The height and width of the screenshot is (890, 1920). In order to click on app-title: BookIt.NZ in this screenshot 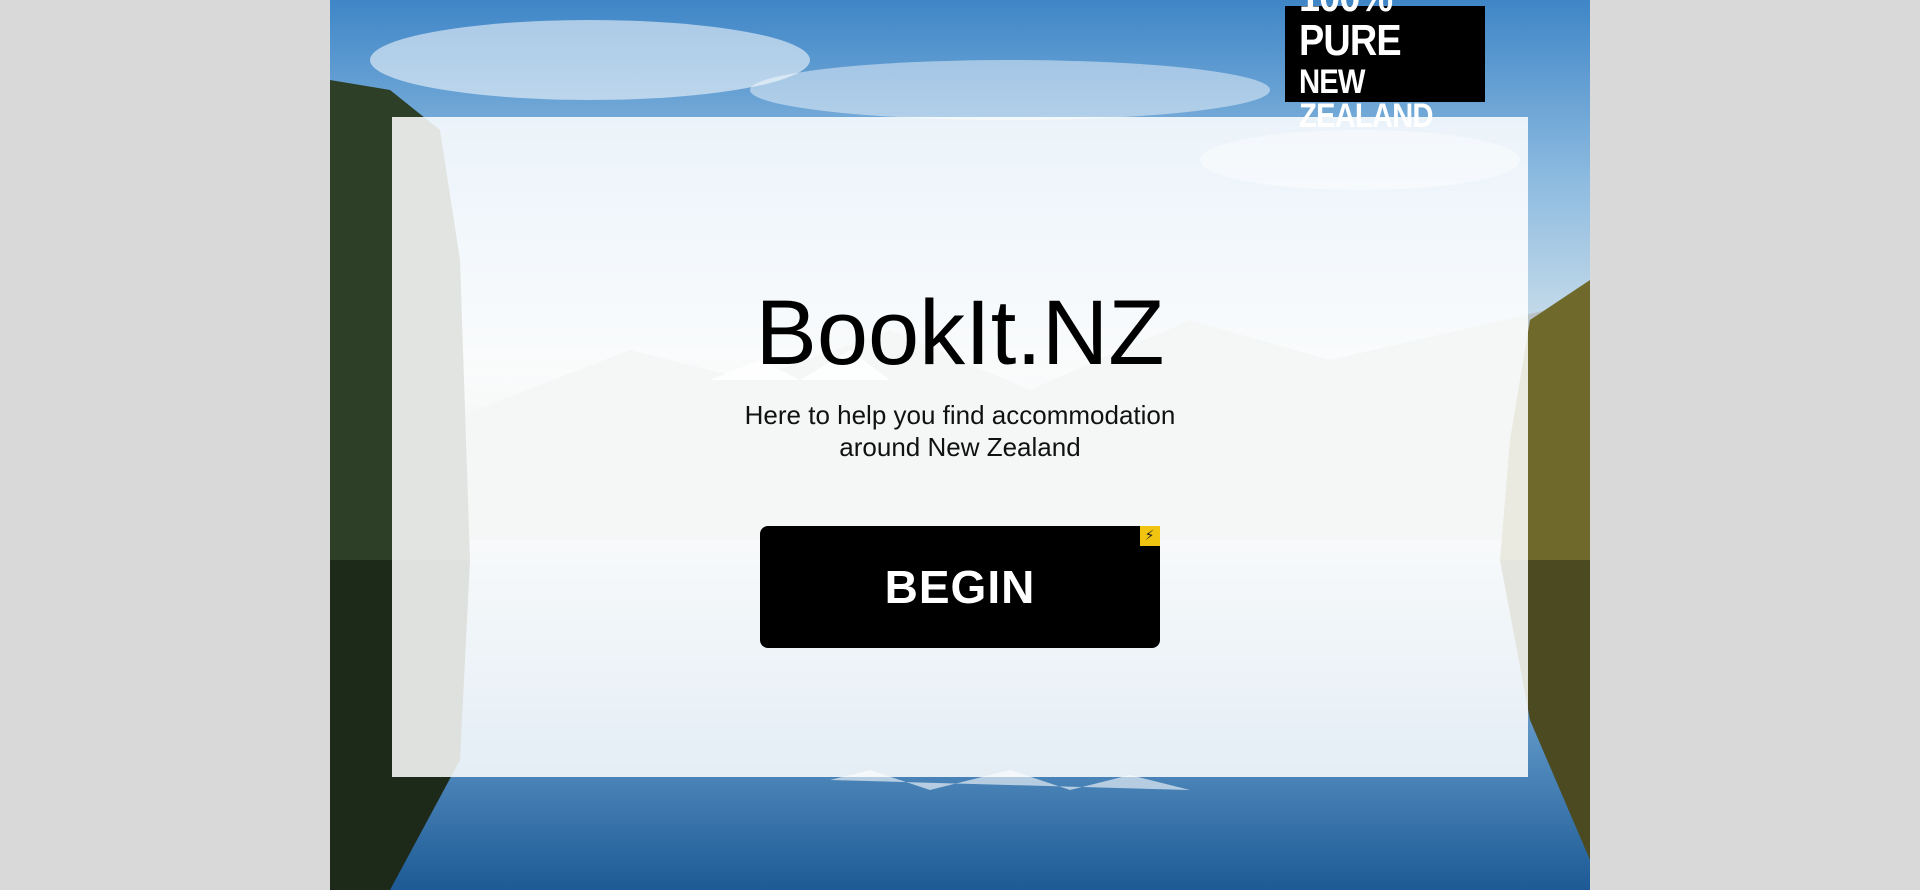, I will do `click(960, 333)`.